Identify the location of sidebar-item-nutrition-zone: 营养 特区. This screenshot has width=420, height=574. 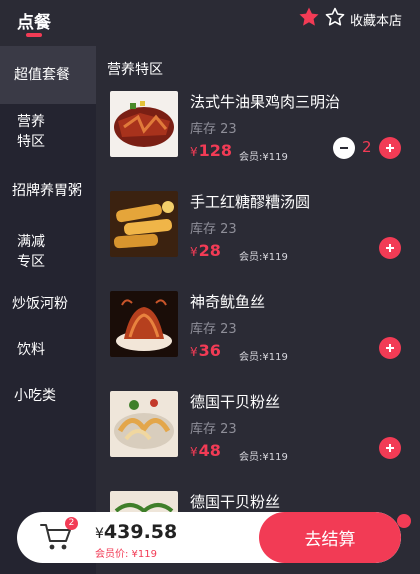
(48, 132).